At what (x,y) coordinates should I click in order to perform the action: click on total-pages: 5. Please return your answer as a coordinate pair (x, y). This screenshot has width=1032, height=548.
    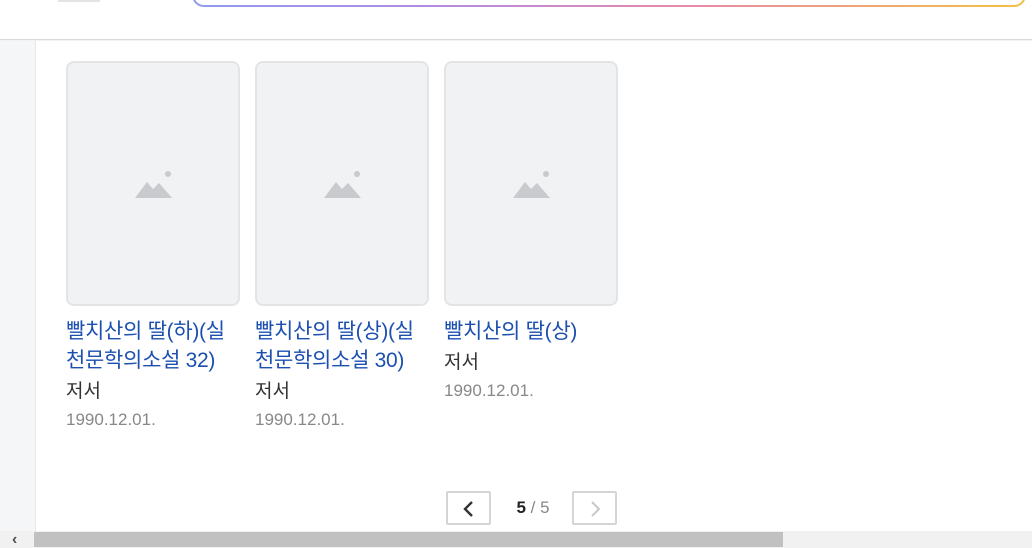
    Looking at the image, I should click on (545, 507).